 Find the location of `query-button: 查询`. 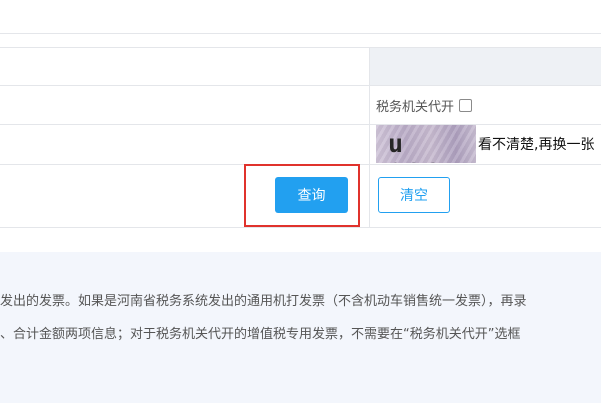

query-button: 查询 is located at coordinates (311, 195).